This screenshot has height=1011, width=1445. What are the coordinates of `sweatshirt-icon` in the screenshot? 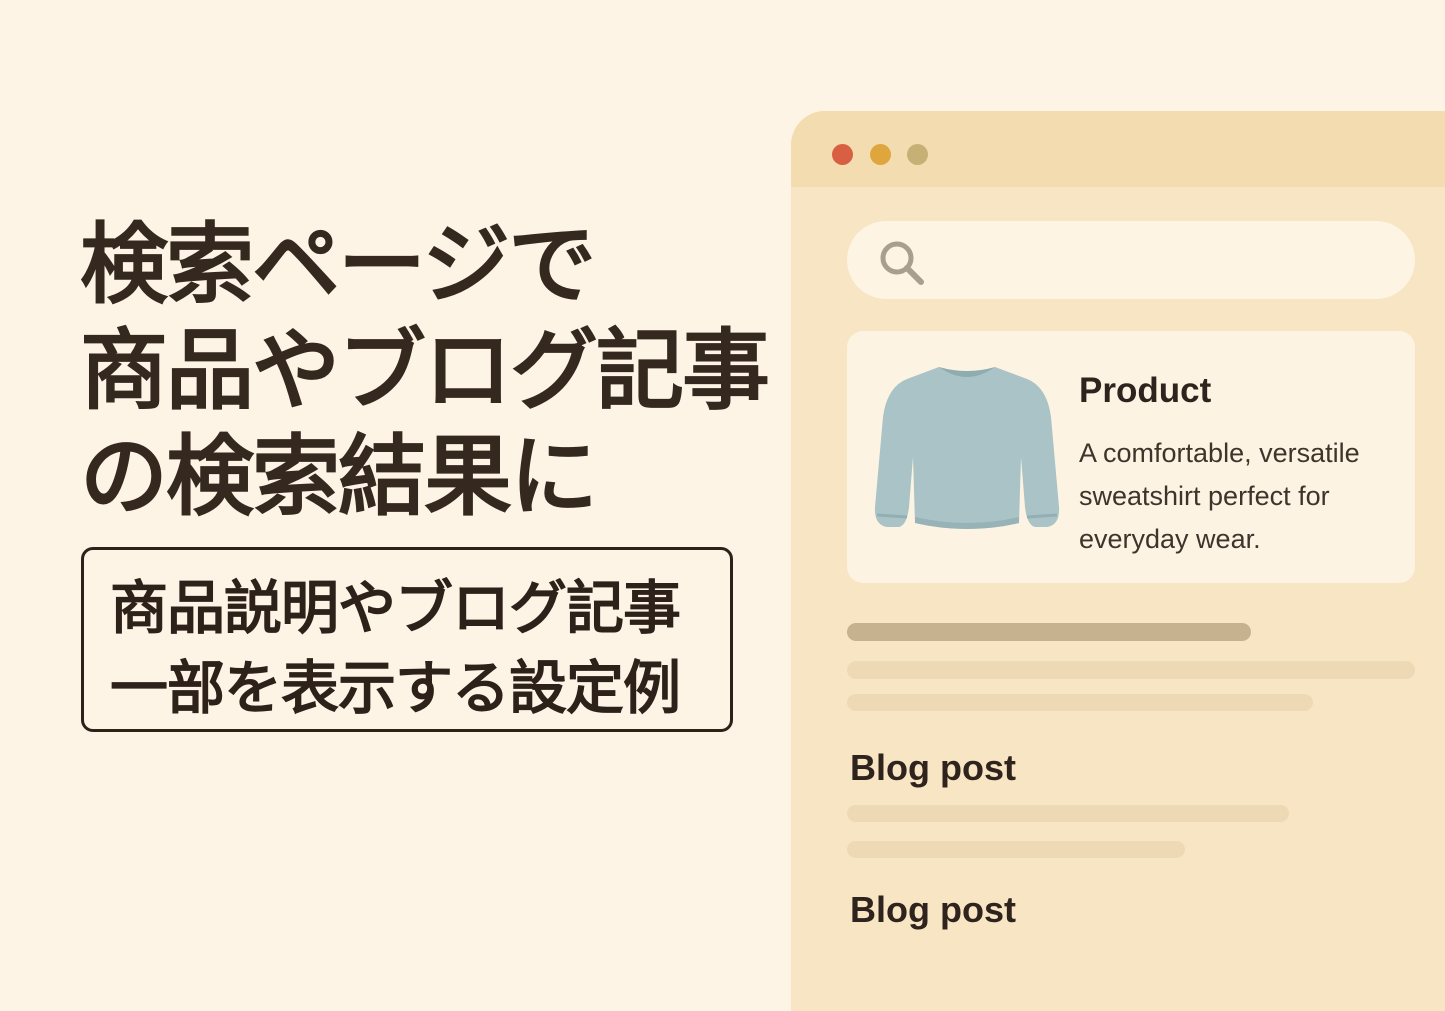 It's located at (967, 448).